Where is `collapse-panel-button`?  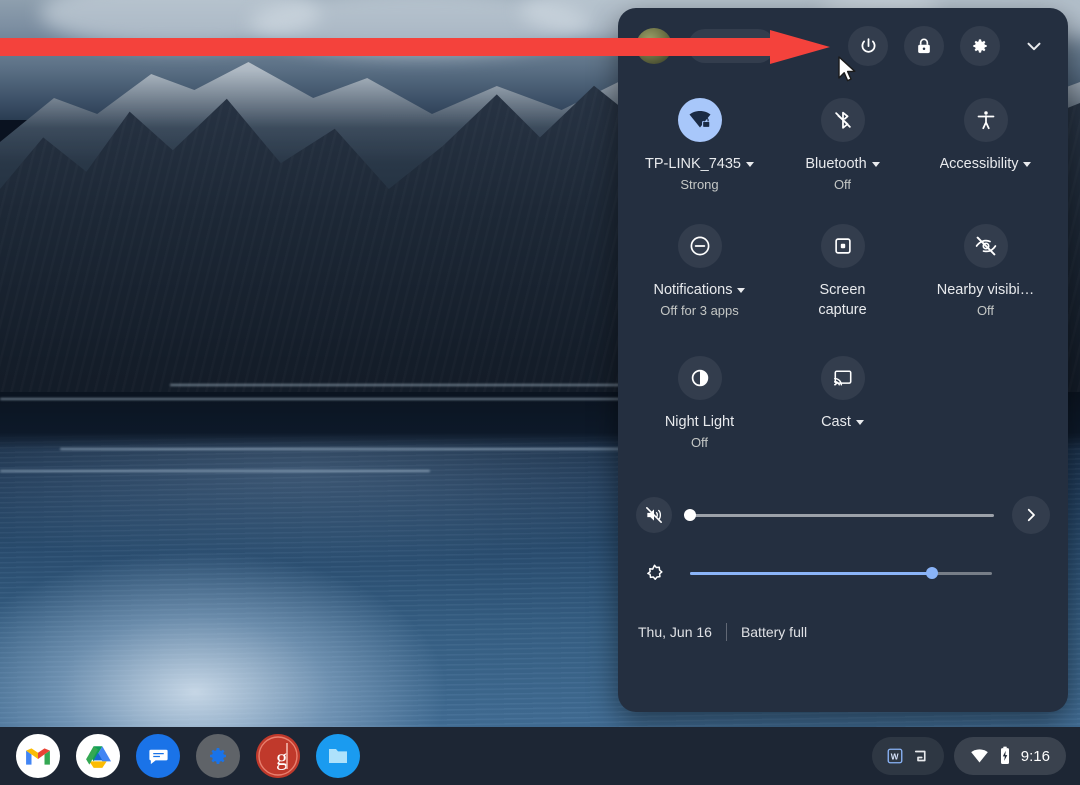 collapse-panel-button is located at coordinates (1034, 46).